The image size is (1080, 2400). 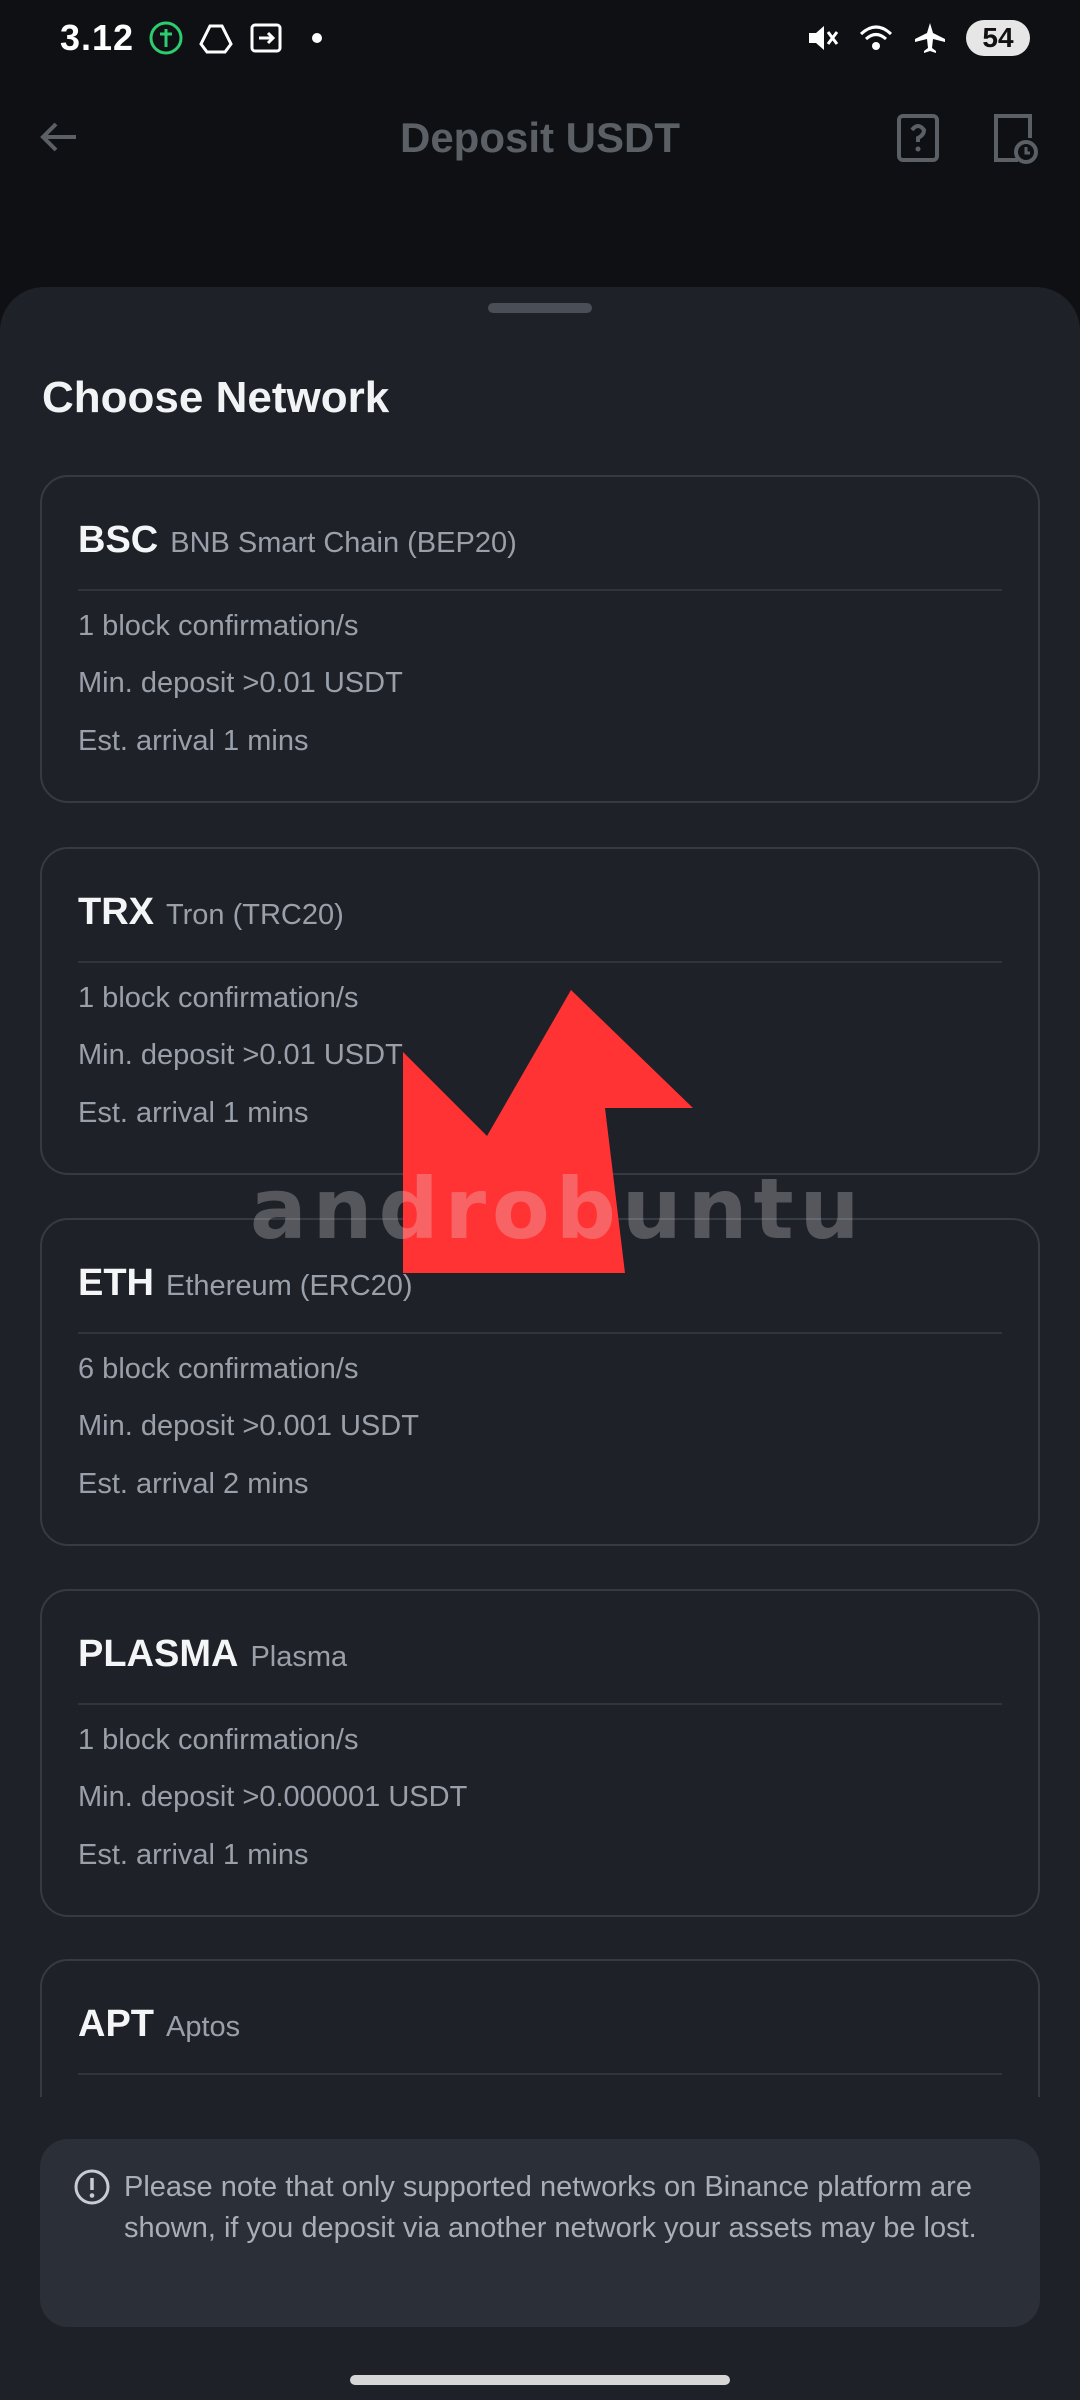 I want to click on network-code: PLASMA, so click(x=158, y=1654).